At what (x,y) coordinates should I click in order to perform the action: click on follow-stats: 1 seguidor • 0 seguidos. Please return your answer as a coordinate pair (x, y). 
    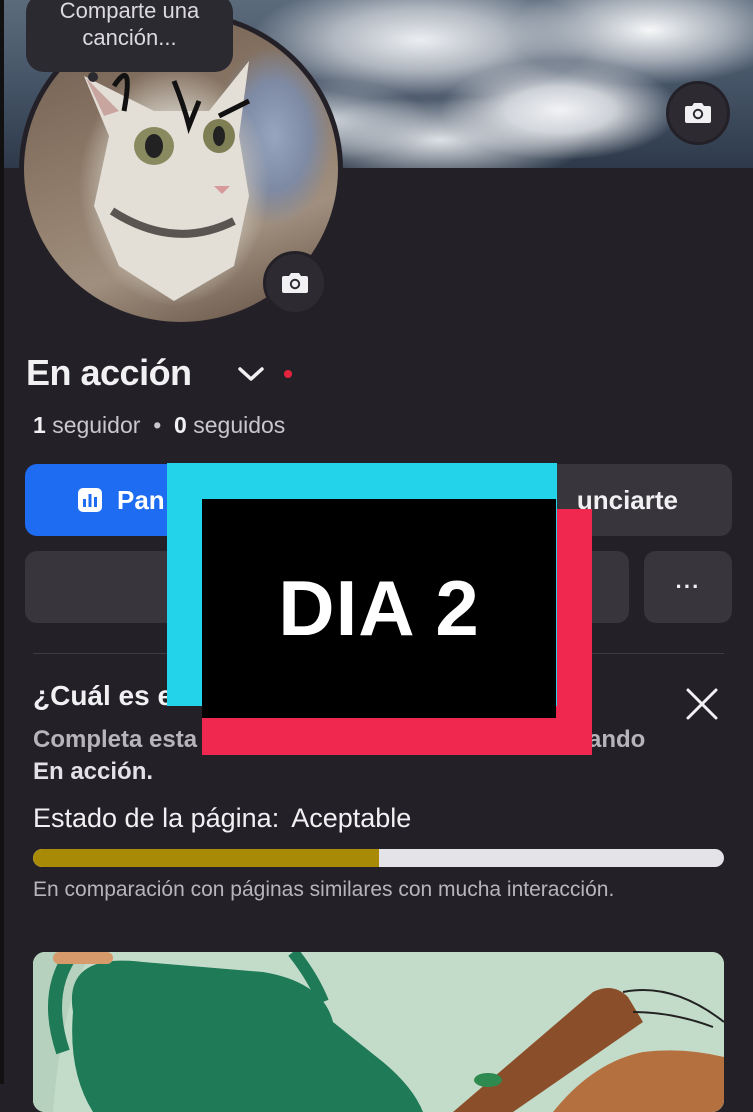
    Looking at the image, I should click on (159, 425).